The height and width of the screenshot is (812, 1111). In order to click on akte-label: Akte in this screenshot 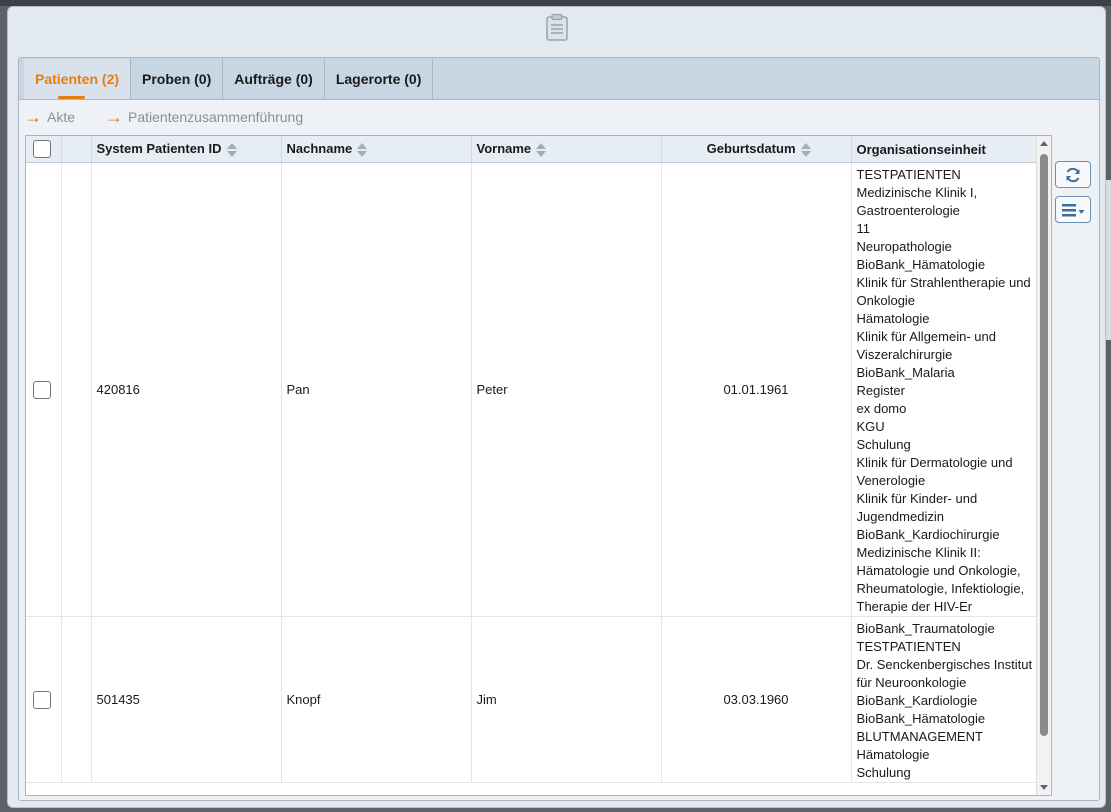, I will do `click(61, 116)`.